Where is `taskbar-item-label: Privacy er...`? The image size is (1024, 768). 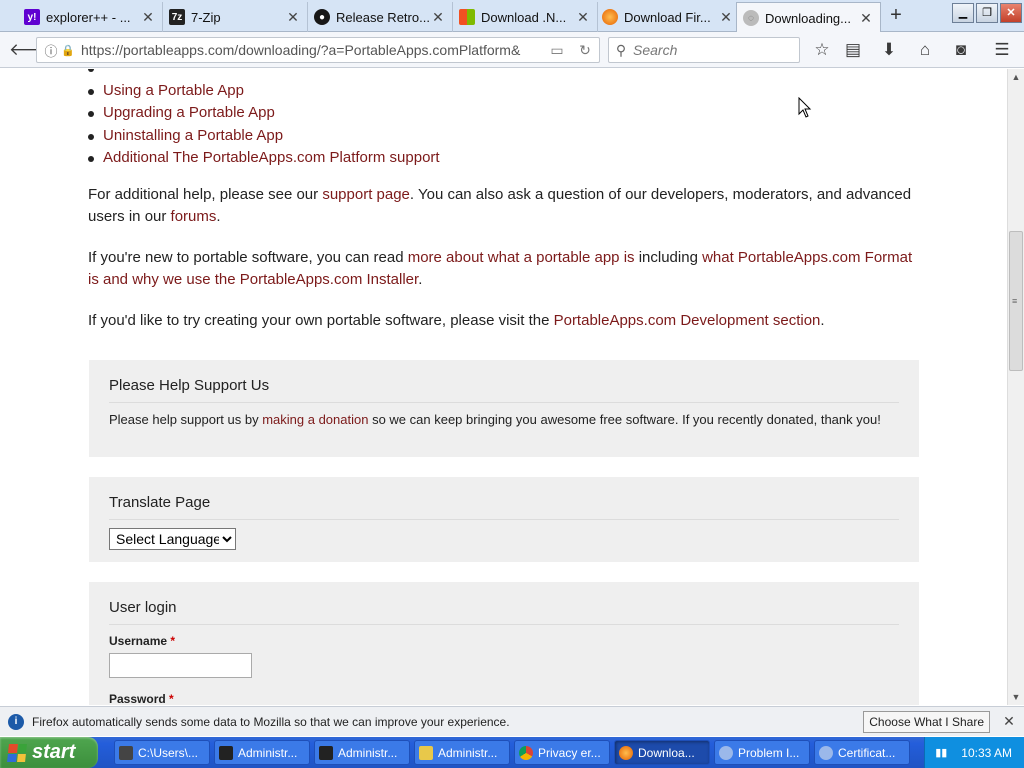 taskbar-item-label: Privacy er... is located at coordinates (569, 752).